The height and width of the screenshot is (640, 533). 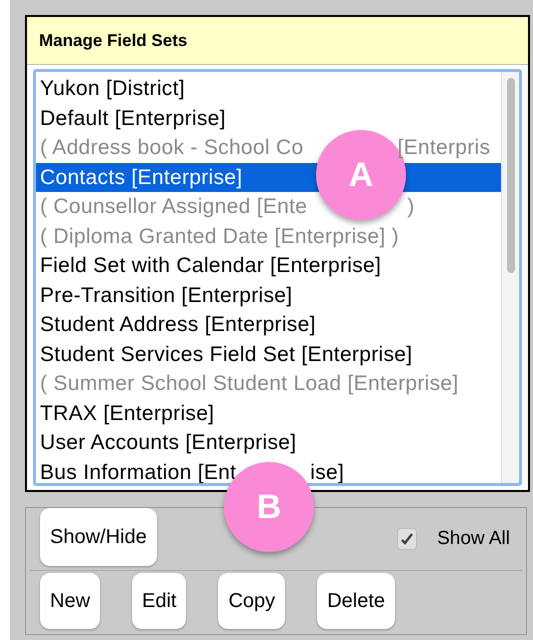 What do you see at coordinates (268, 265) in the screenshot?
I see `field-set-item: Field Set with Calendar [Enterprise]` at bounding box center [268, 265].